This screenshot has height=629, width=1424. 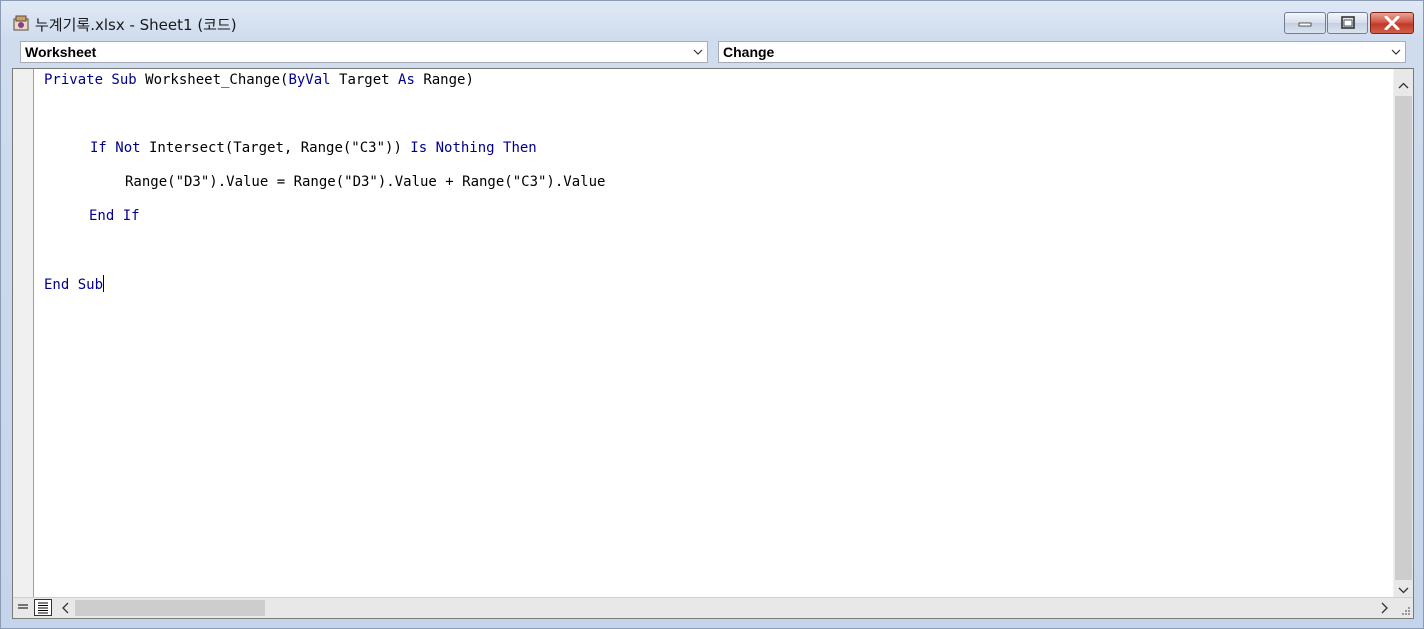 I want to click on window-title: 누계기록.xlsx - Sheet1 (코드), so click(x=136, y=25).